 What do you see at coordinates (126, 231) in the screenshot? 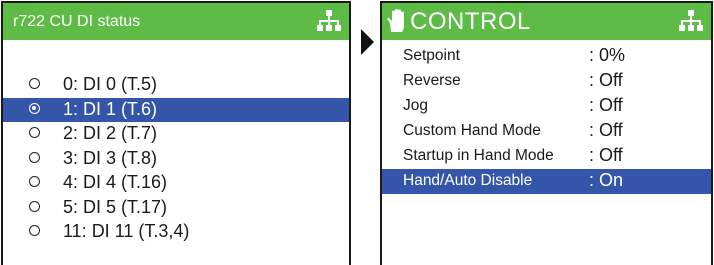
I see `di-item-label: 11: DI 11 (T.3,4)` at bounding box center [126, 231].